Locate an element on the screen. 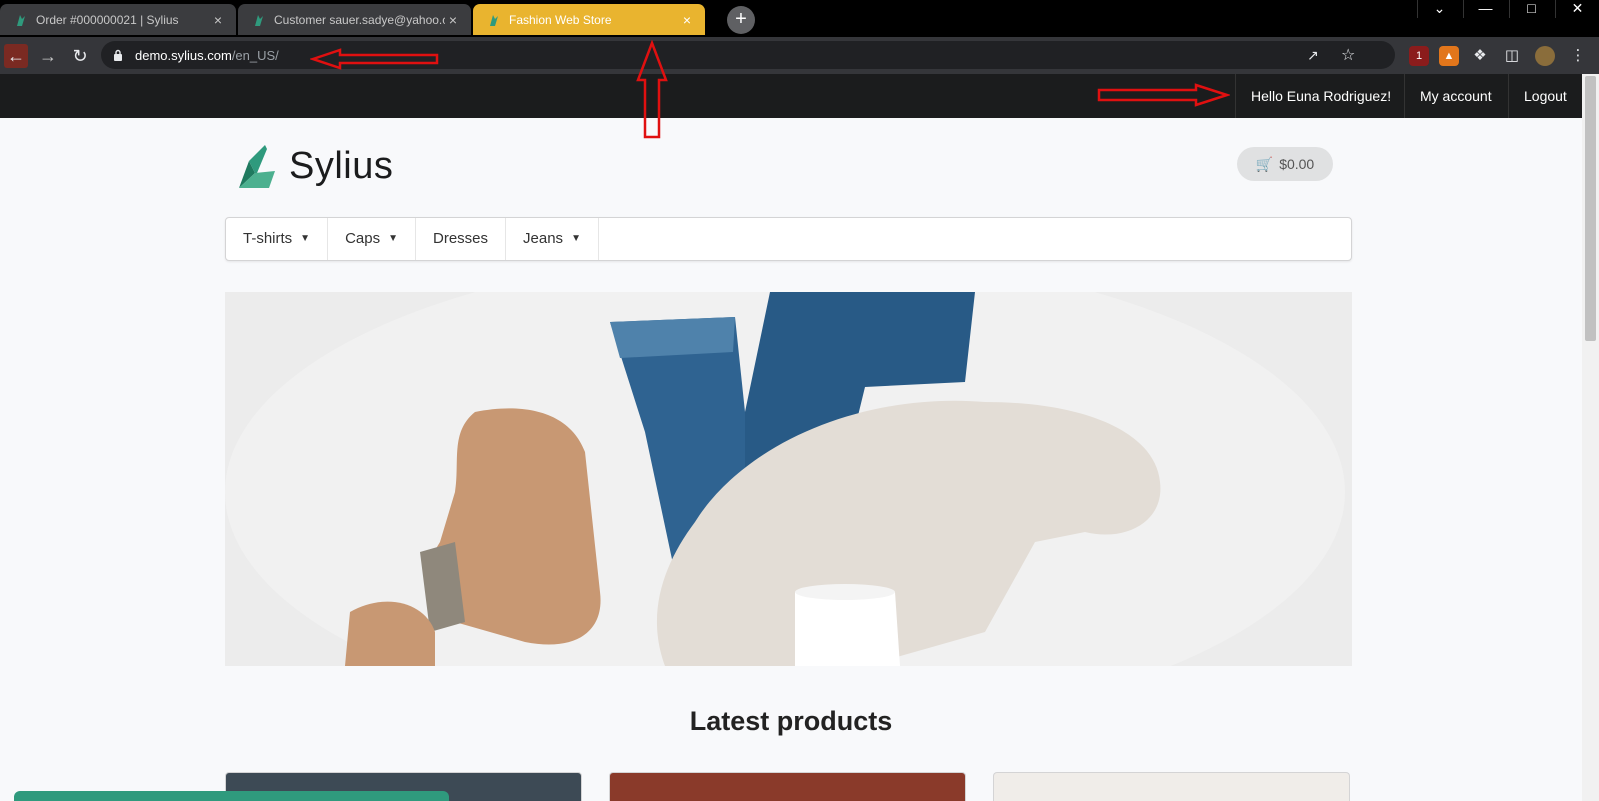  tab-title: Fashion Web Store is located at coordinates (560, 19).